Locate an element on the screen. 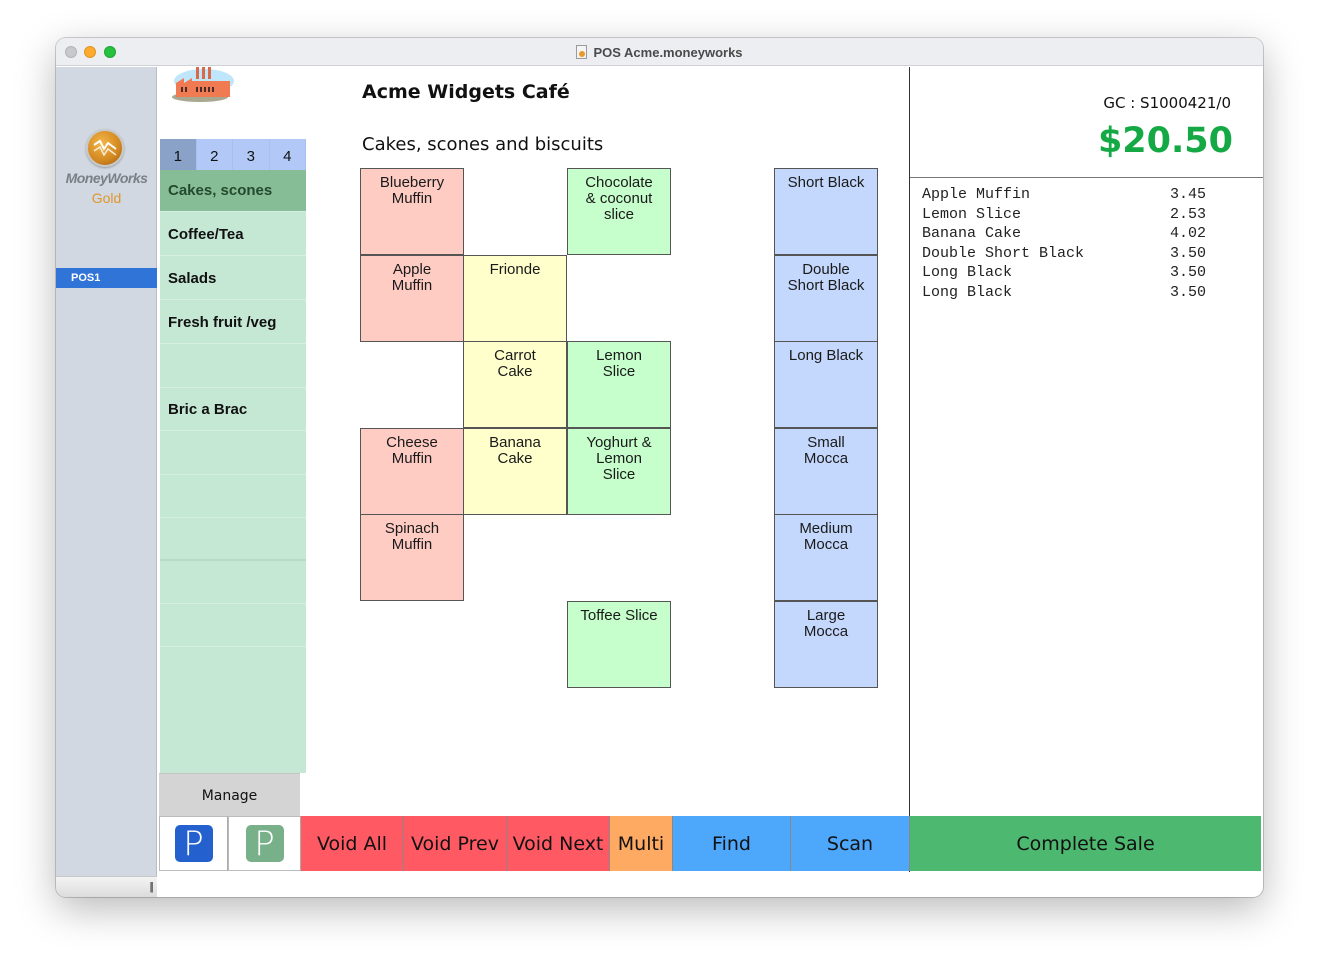 This screenshot has width=1319, height=971. product-chocolate-coconut-slice: Chocolate & coconut slice is located at coordinates (619, 211).